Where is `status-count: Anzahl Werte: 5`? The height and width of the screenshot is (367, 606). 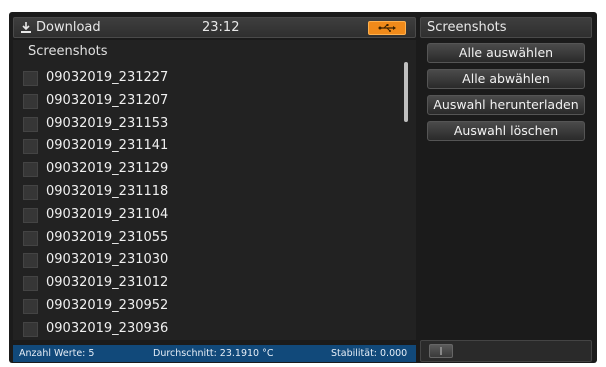
status-count: Anzahl Werte: 5 is located at coordinates (57, 353).